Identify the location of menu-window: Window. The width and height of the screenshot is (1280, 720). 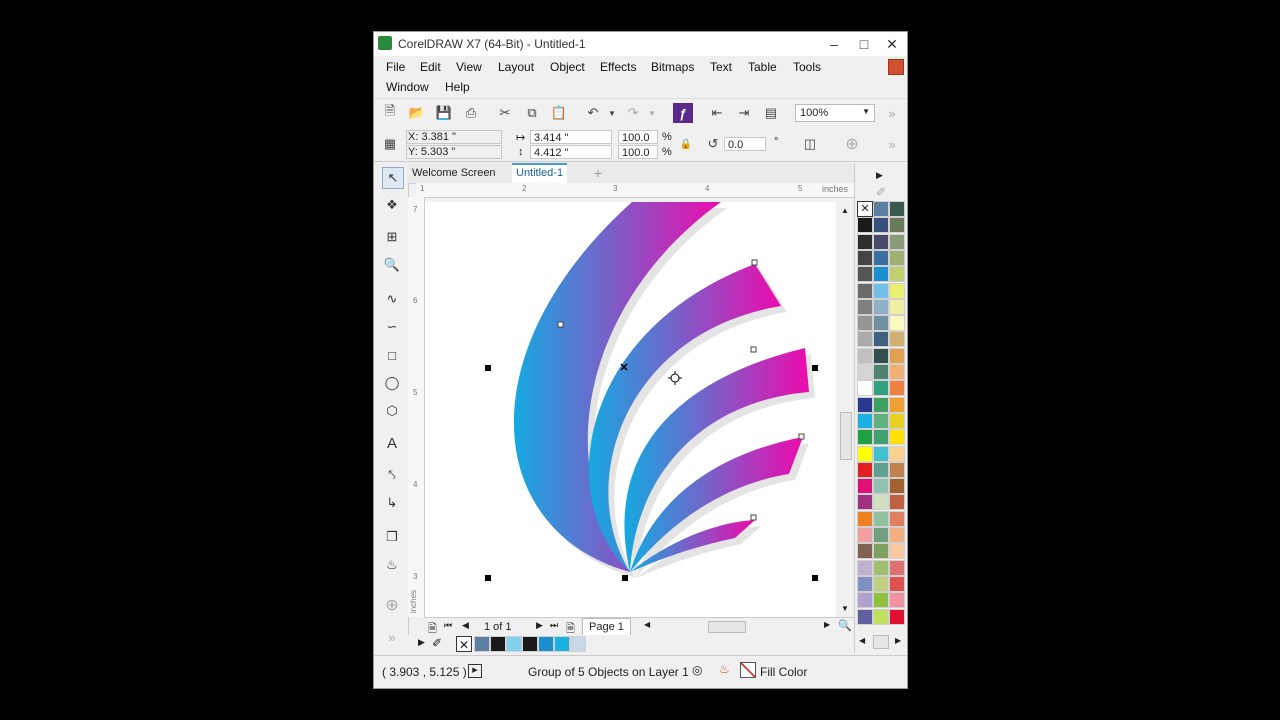
(407, 87).